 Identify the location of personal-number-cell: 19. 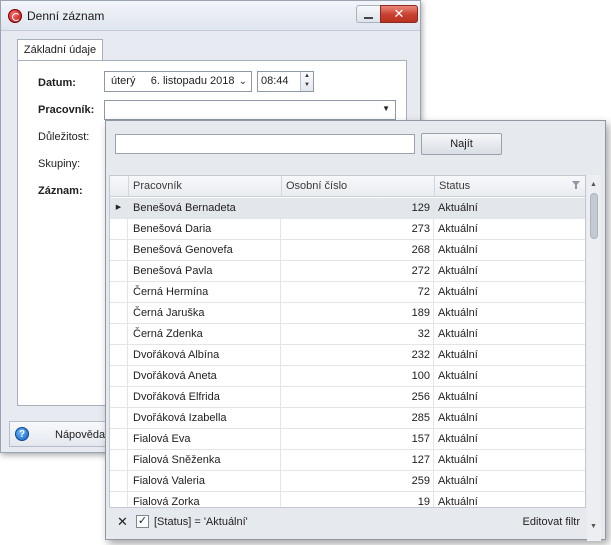
(358, 499).